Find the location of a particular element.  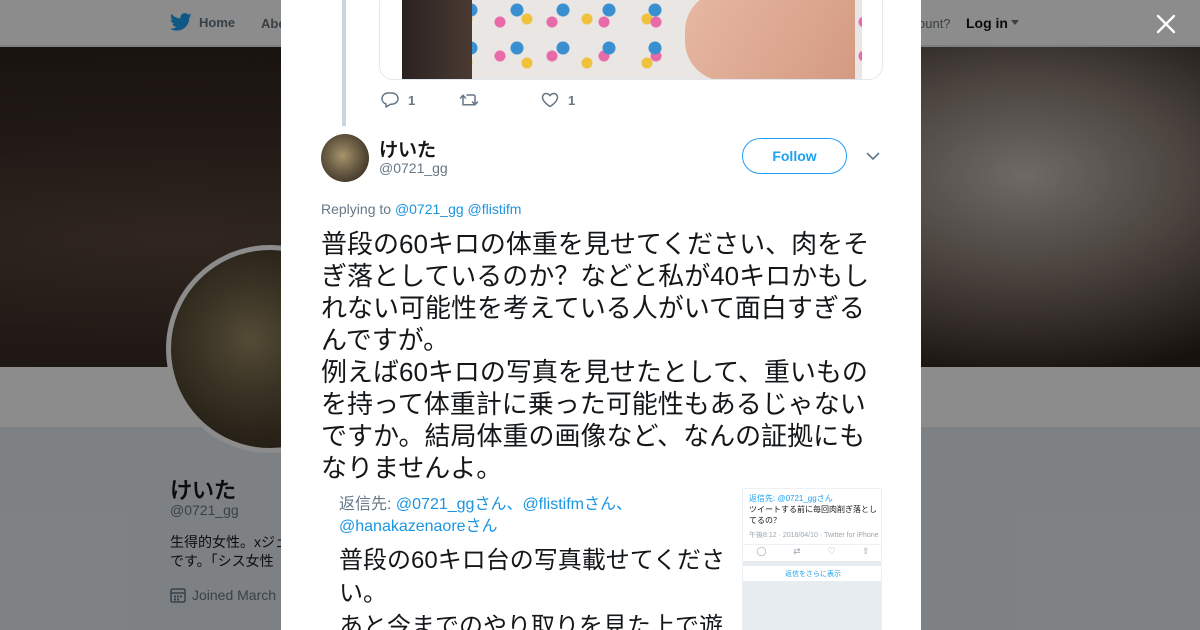

share-icon: ⇪ is located at coordinates (866, 551).